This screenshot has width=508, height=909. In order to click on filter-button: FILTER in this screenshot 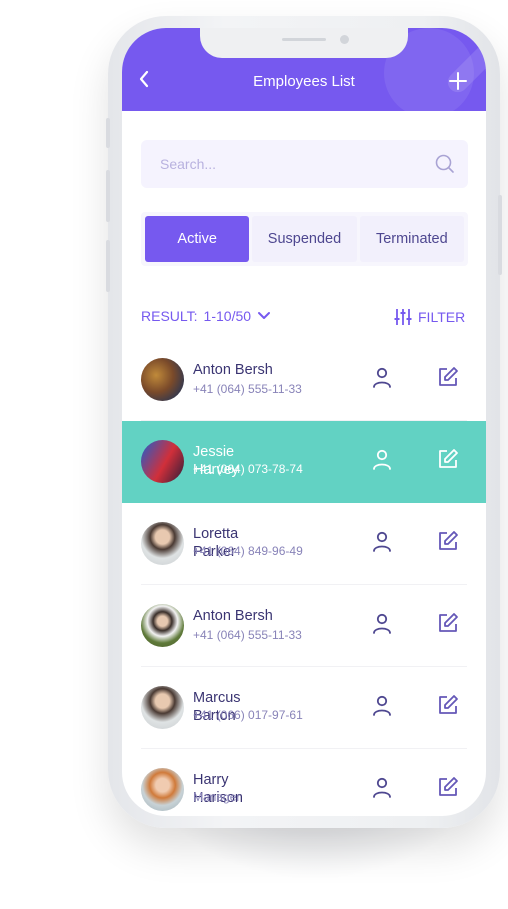, I will do `click(429, 317)`.